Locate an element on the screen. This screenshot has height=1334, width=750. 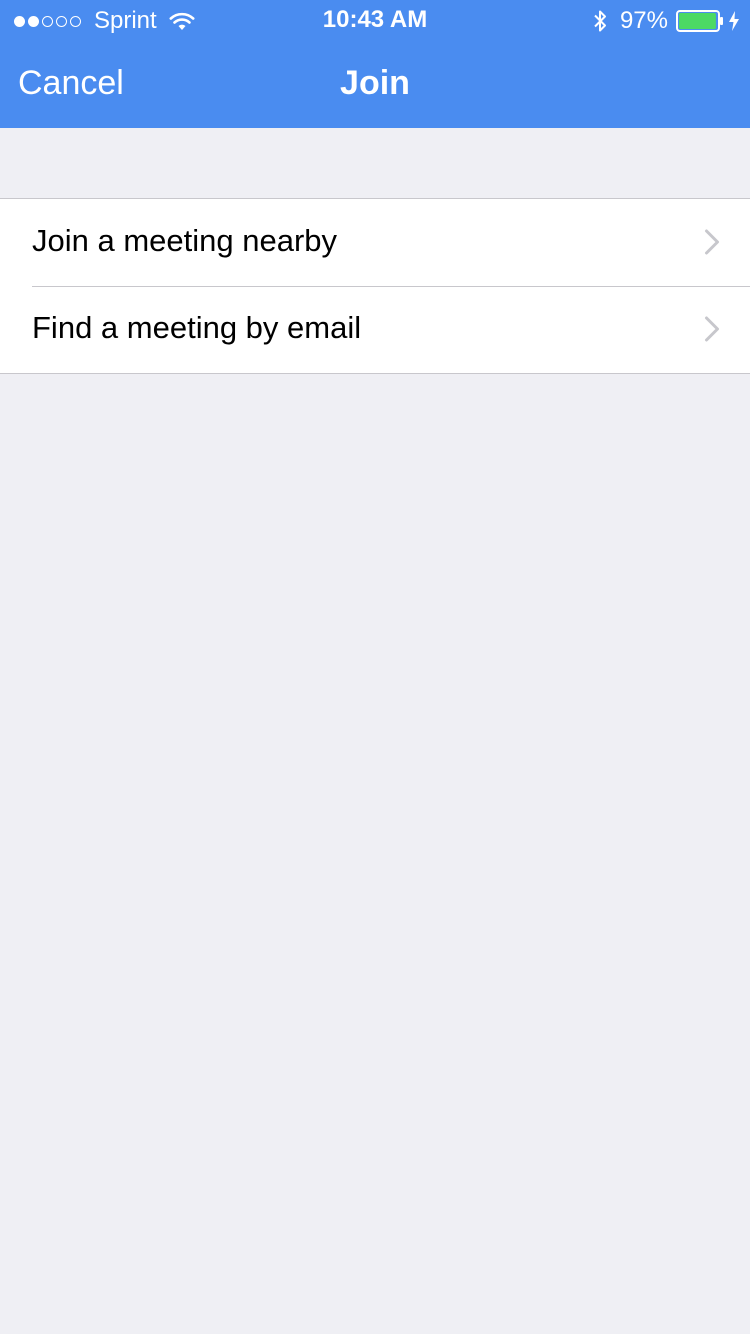
status-right: 97% is located at coordinates (666, 21).